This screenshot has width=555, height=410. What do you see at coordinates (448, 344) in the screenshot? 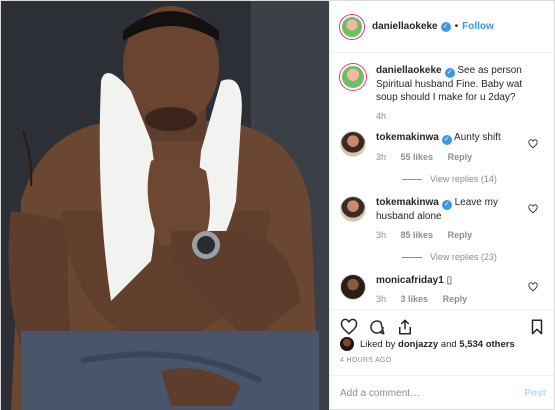
I see `likes-connector: and` at bounding box center [448, 344].